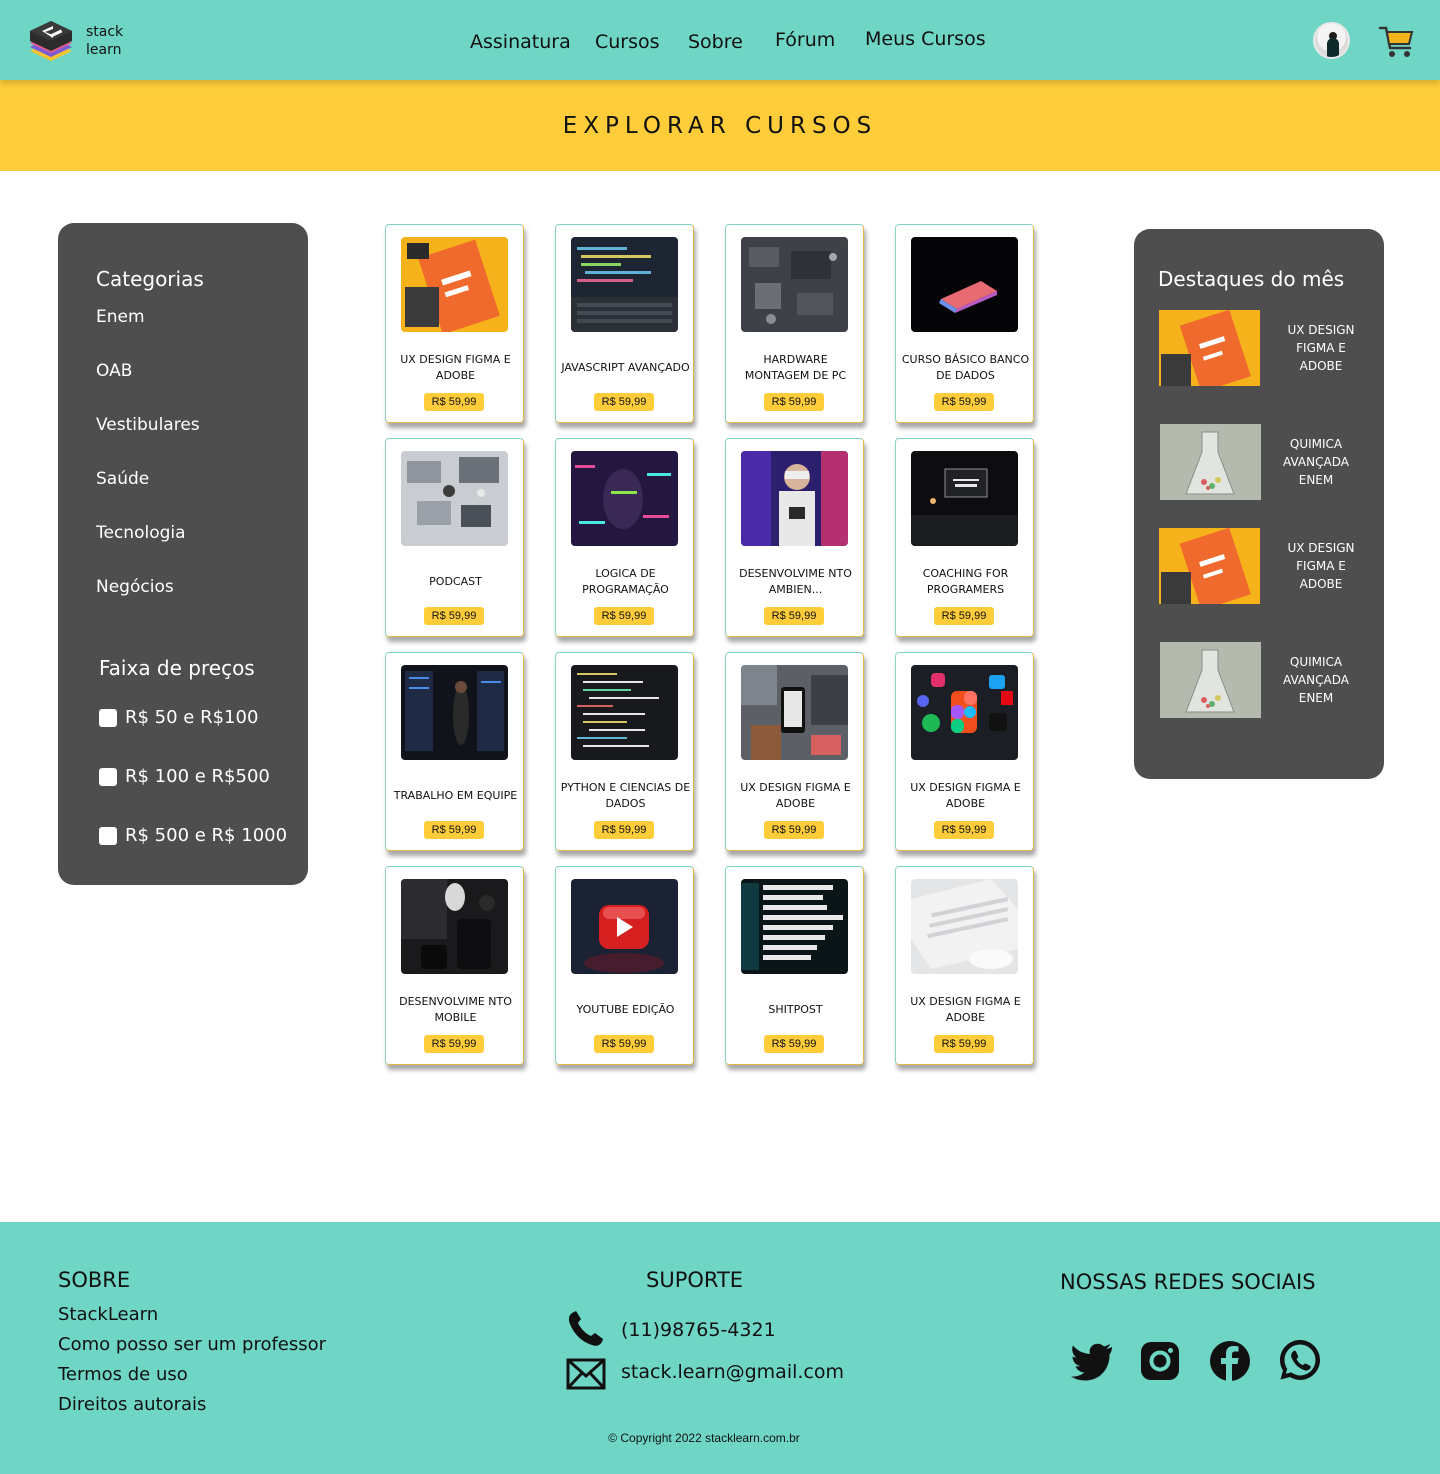 The image size is (1440, 1474). I want to click on footer-link-copyright: Direitos autorais, so click(132, 1404).